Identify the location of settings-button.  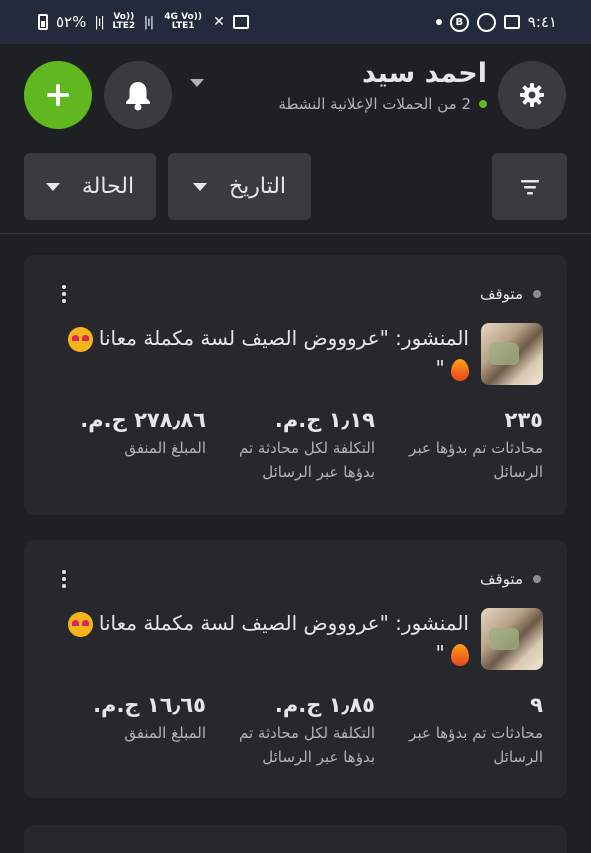
(532, 95).